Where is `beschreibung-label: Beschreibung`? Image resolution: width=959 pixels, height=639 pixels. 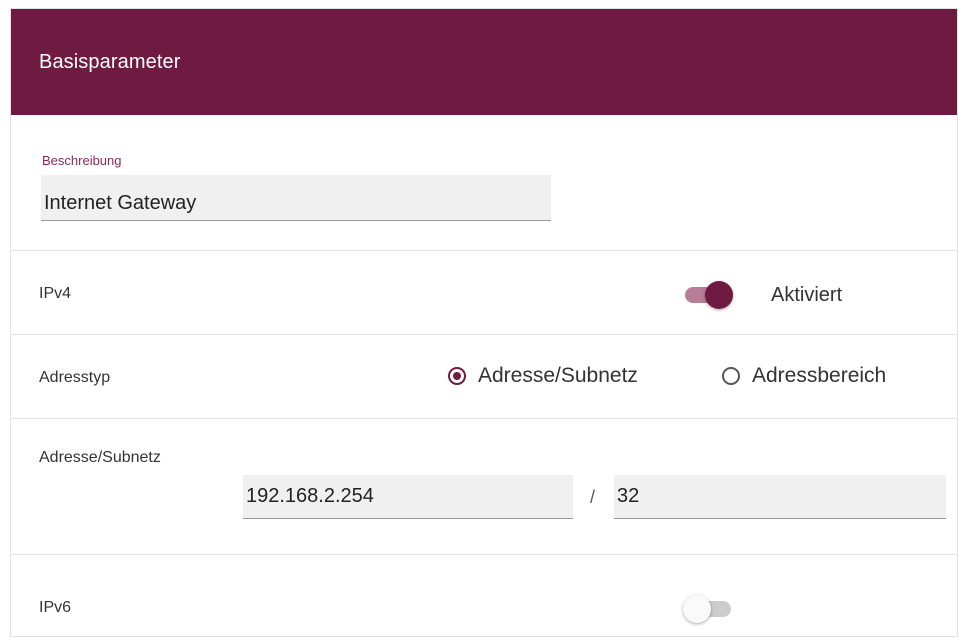
beschreibung-label: Beschreibung is located at coordinates (82, 160).